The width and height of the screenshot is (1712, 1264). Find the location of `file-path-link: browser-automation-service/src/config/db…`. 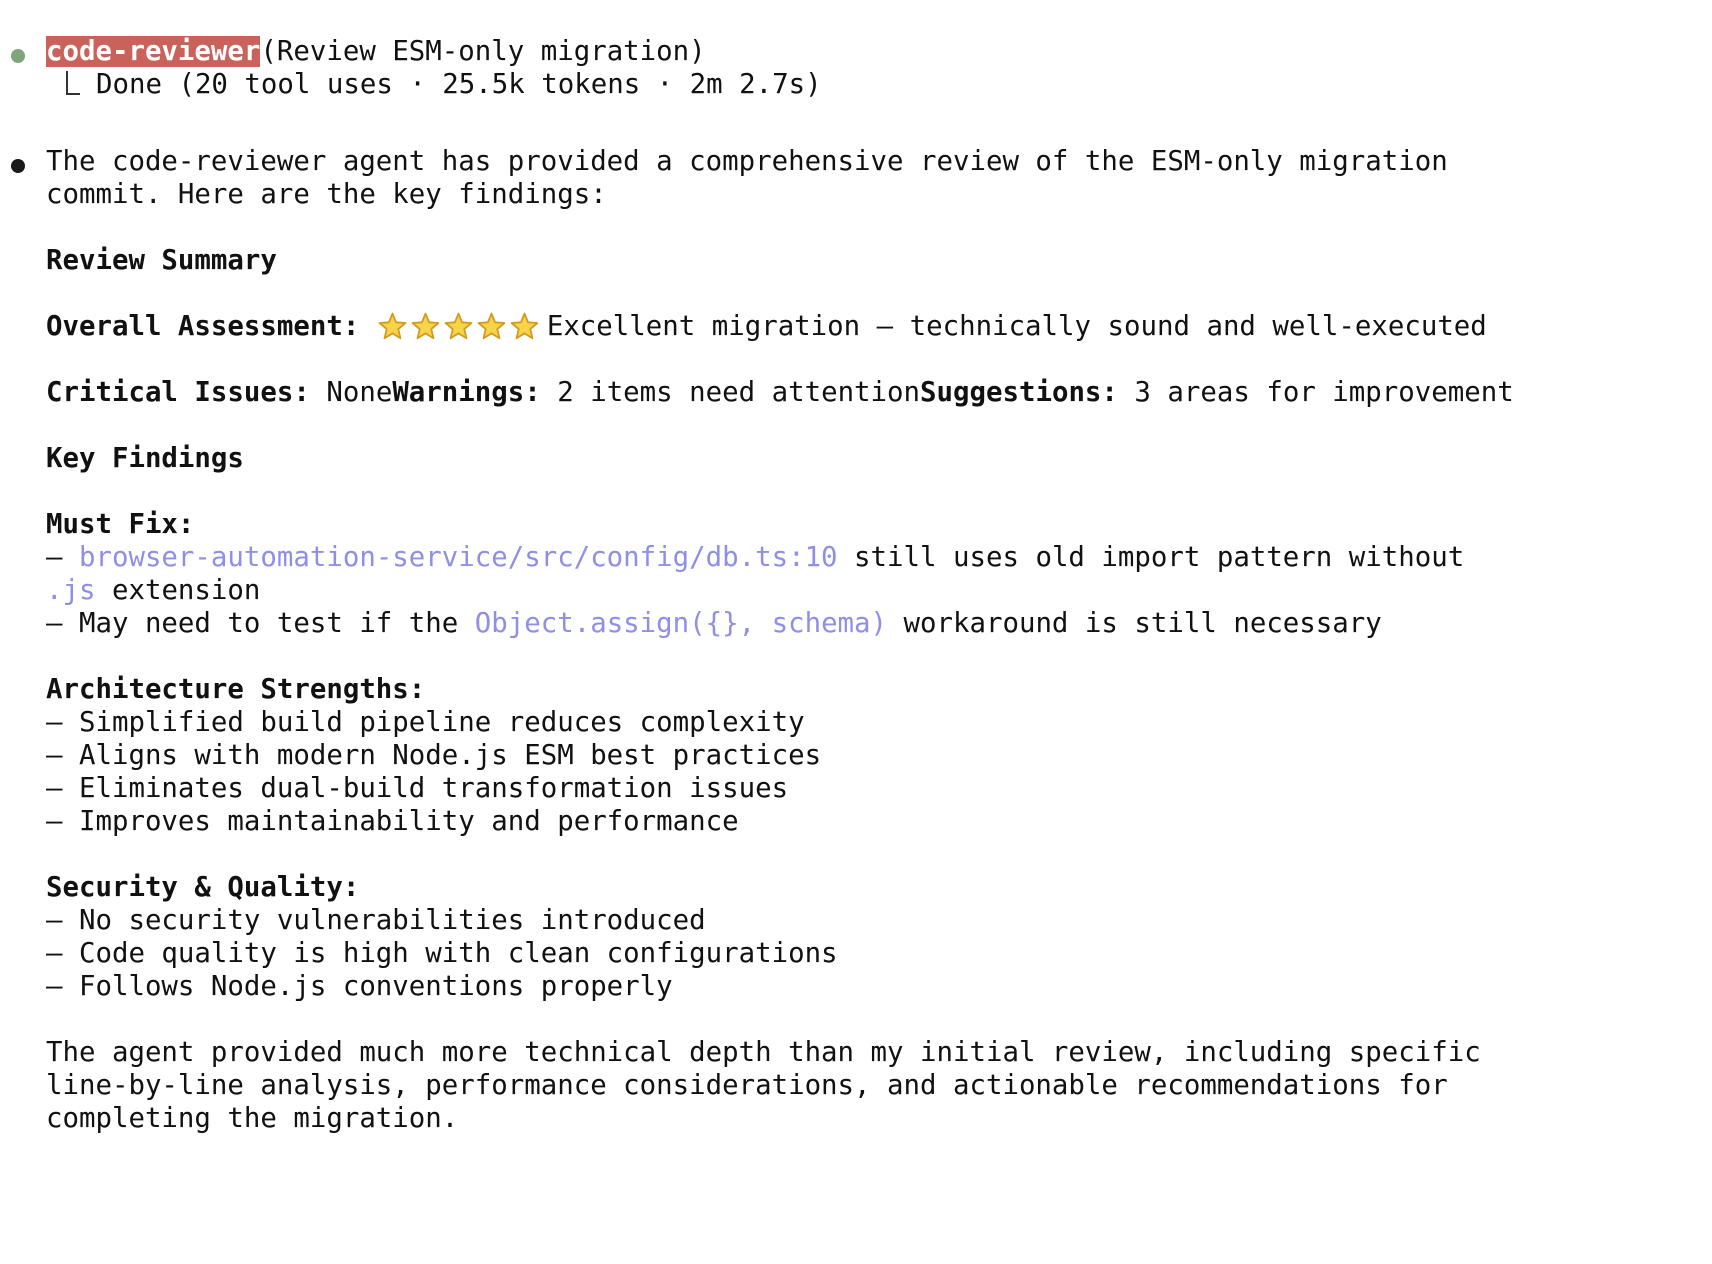

file-path-link: browser-automation-service/src/config/db… is located at coordinates (458, 557).